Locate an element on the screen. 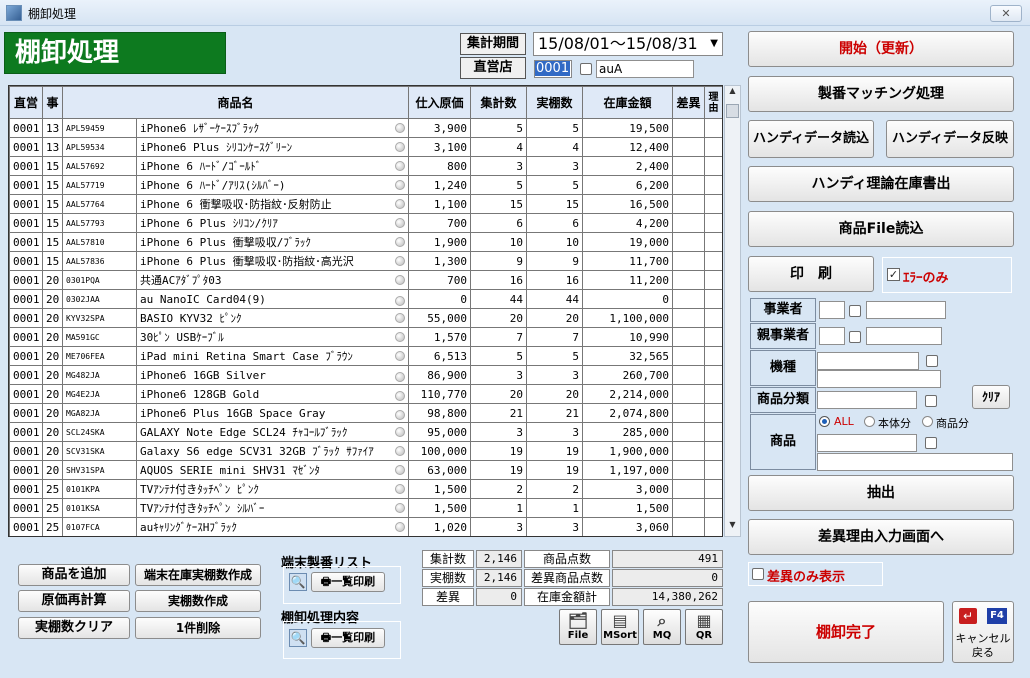 This screenshot has width=1030, height=678. cell-amount: 19,500 is located at coordinates (628, 128).